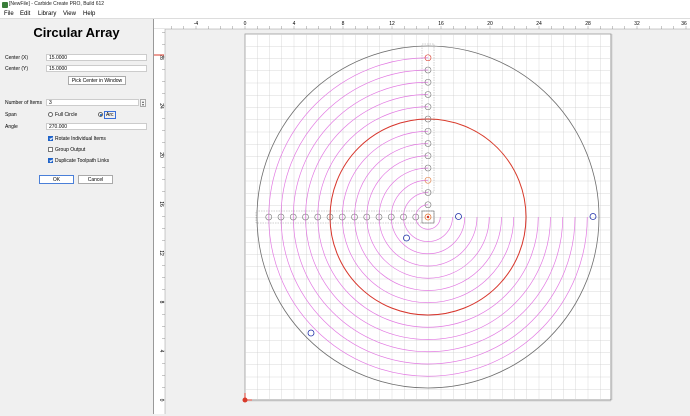  What do you see at coordinates (50, 160) in the screenshot?
I see `duplicate-links-checkbox` at bounding box center [50, 160].